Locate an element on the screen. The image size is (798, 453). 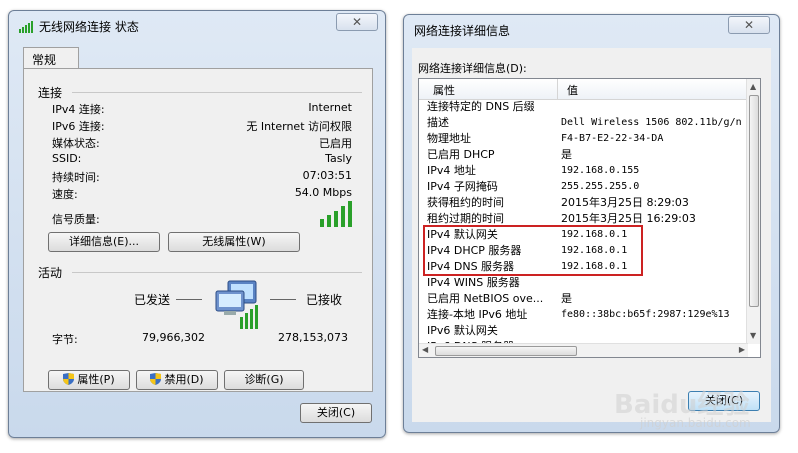
property: IPv4 WINS 服务器 is located at coordinates (473, 282).